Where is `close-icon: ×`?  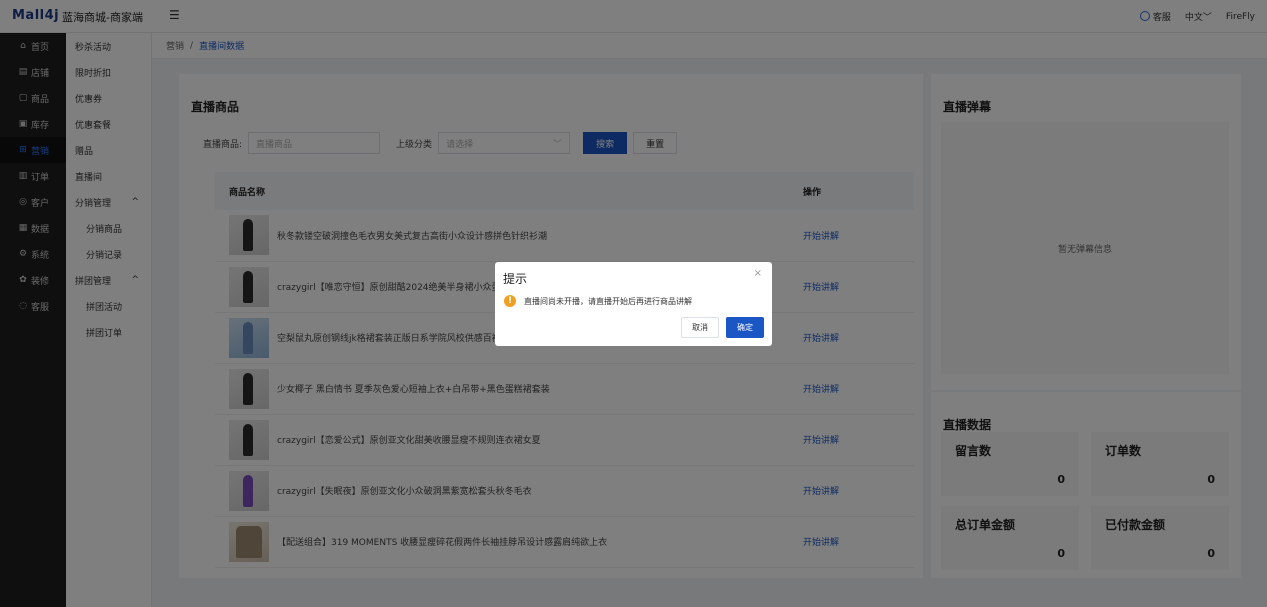 close-icon: × is located at coordinates (758, 273).